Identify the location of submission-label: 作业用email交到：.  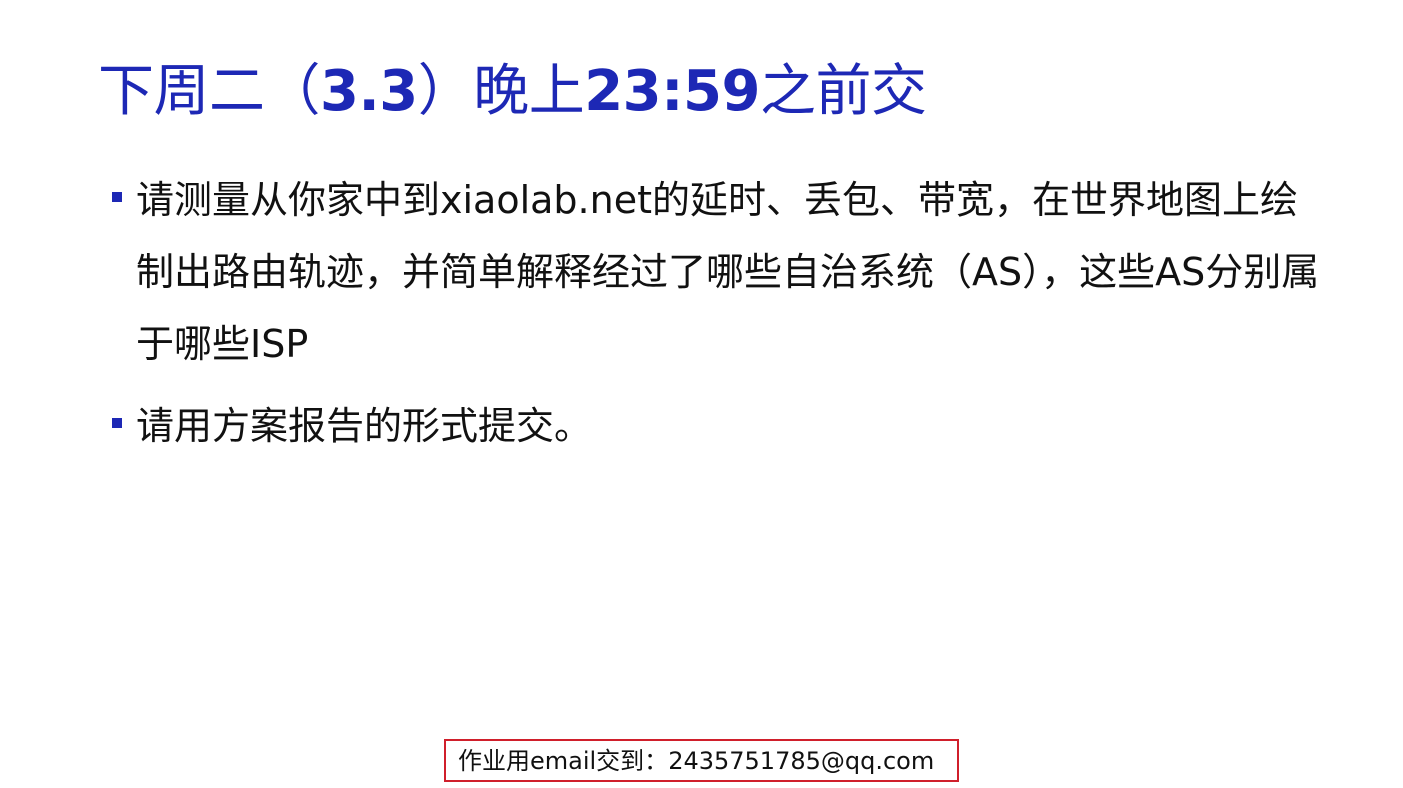
(563, 760).